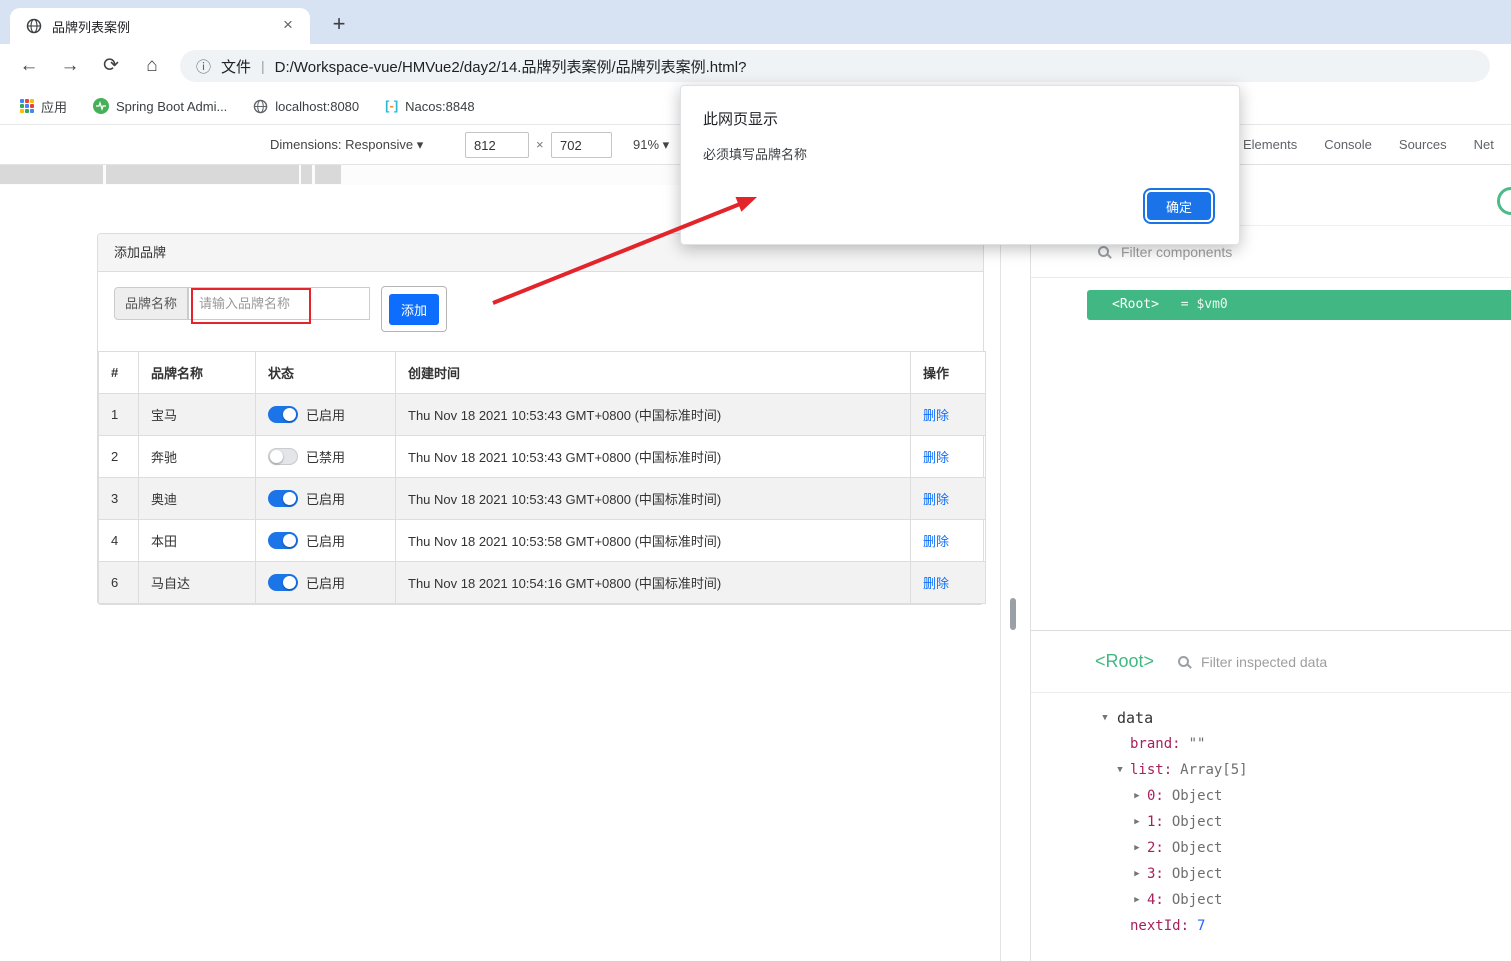  I want to click on zoom-value: 91%, so click(646, 144).